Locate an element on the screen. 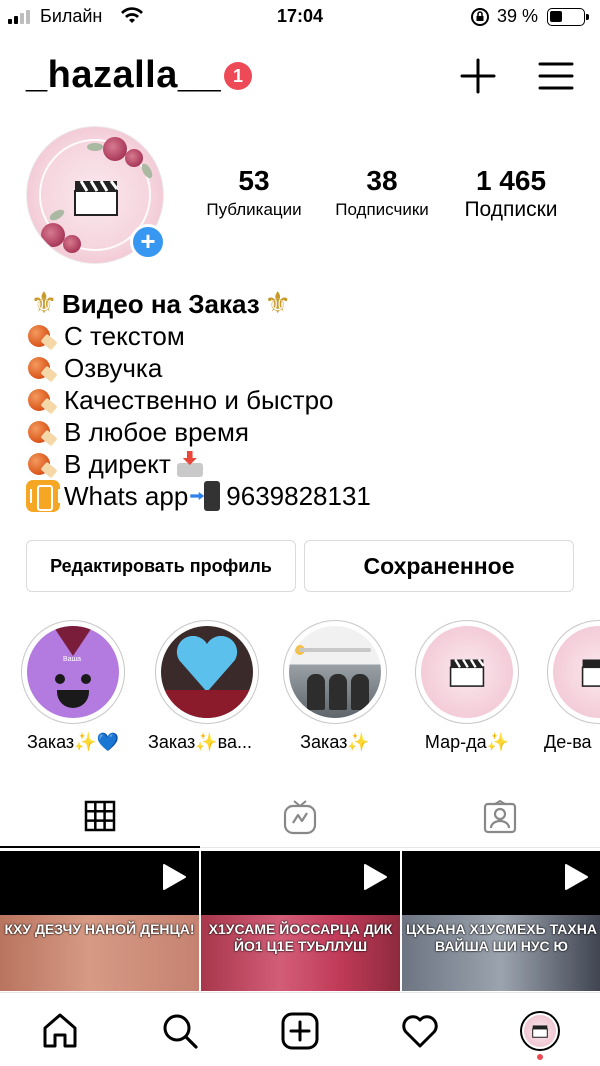 This screenshot has height=1066, width=600. igtv-icon is located at coordinates (300, 817).